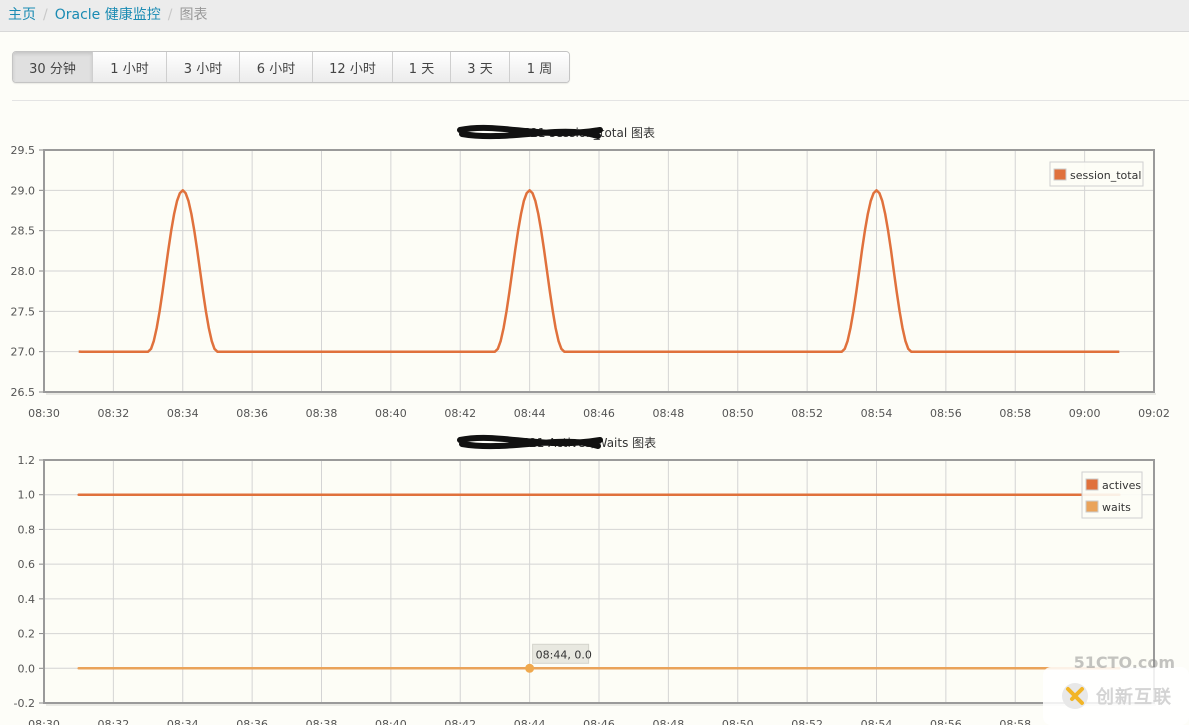 Image resolution: width=1189 pixels, height=725 pixels. Describe the element at coordinates (1124, 662) in the screenshot. I see `watermark-site: 51CTO.com` at that location.